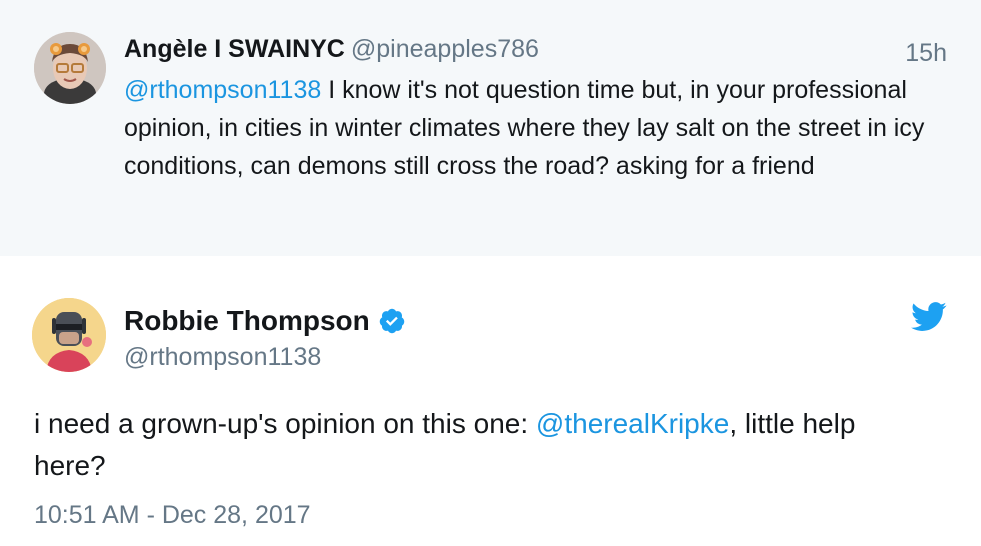 The width and height of the screenshot is (981, 546). I want to click on reply-author-avatar, so click(70, 68).